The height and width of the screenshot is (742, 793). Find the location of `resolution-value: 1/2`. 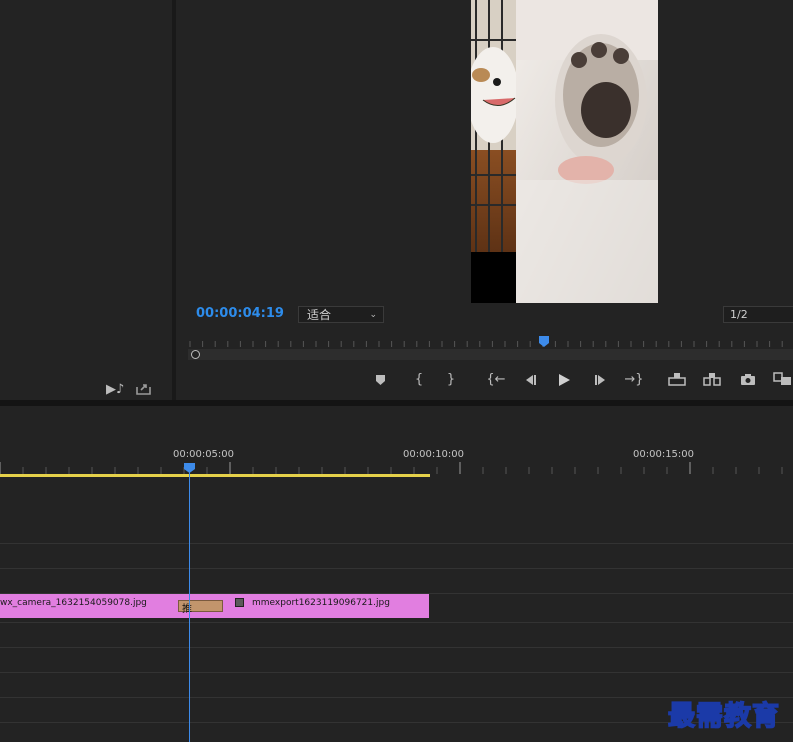

resolution-value: 1/2 is located at coordinates (739, 314).